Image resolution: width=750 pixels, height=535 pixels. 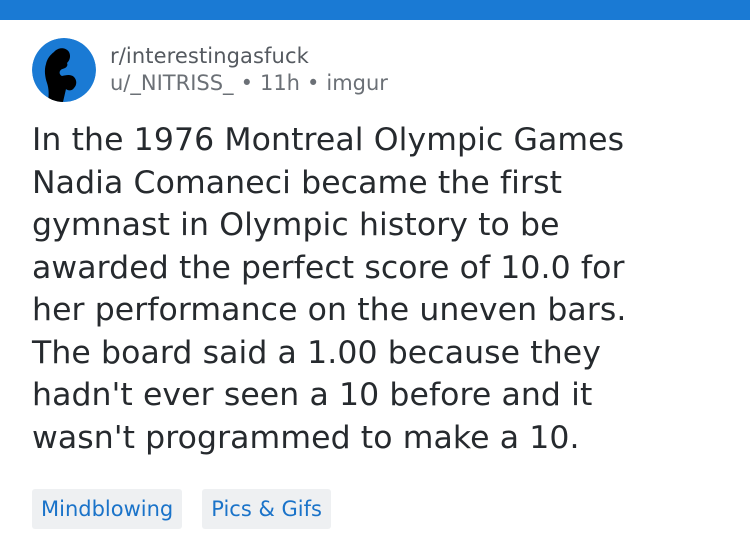 I want to click on title-line: her performance on the uneven bars., so click(x=329, y=310).